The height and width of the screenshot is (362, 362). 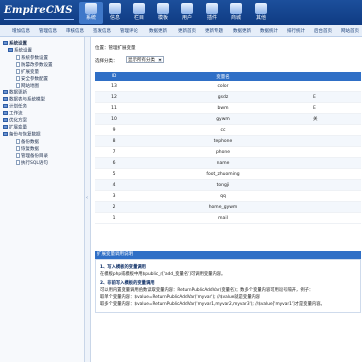 I want to click on nav-info: 信息, so click(x=115, y=13).